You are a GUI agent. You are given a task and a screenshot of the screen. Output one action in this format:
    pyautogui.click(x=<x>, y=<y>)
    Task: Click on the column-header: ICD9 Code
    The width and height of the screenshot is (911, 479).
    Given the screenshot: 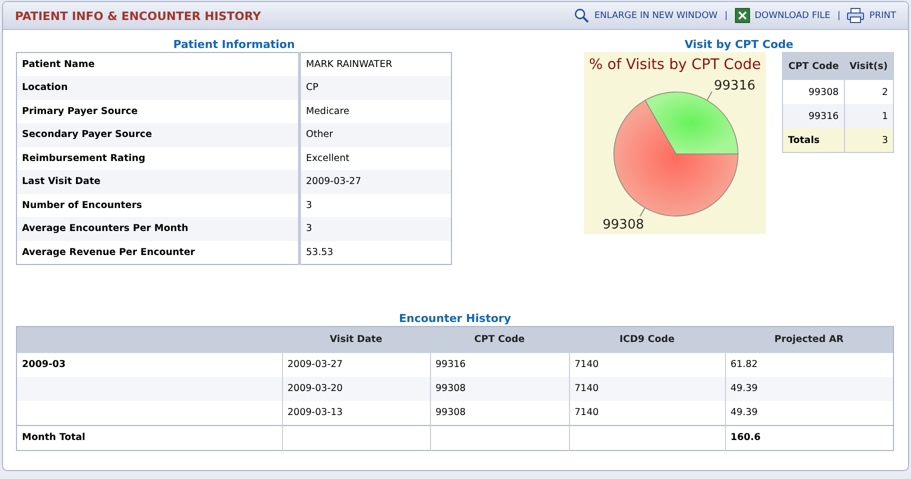 What is the action you would take?
    pyautogui.click(x=647, y=339)
    